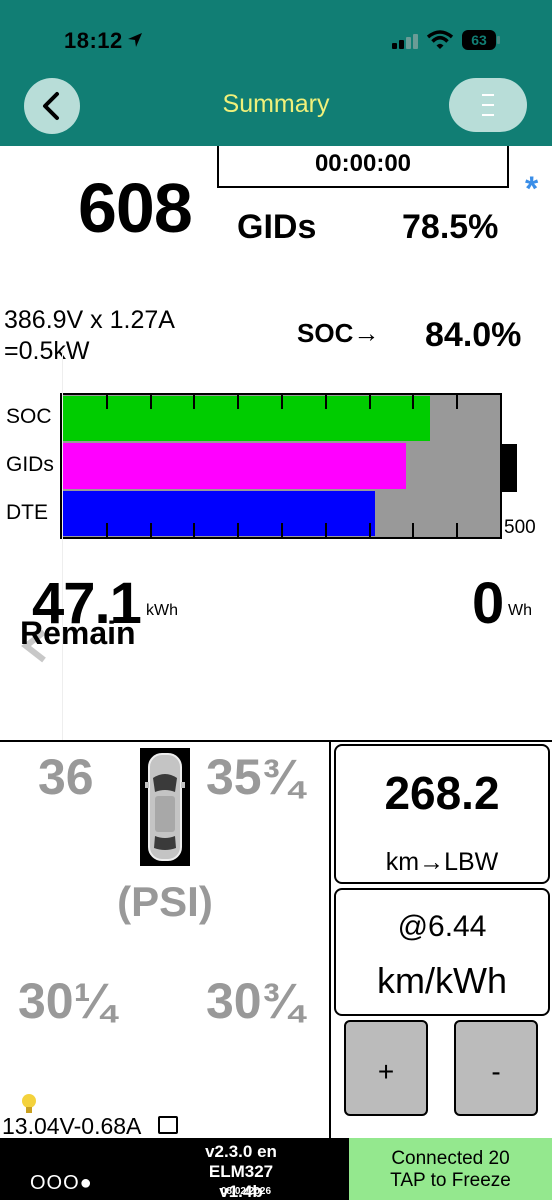 This screenshot has height=1202, width=552. I want to click on tire-rear-left: 30¼, so click(67, 1001).